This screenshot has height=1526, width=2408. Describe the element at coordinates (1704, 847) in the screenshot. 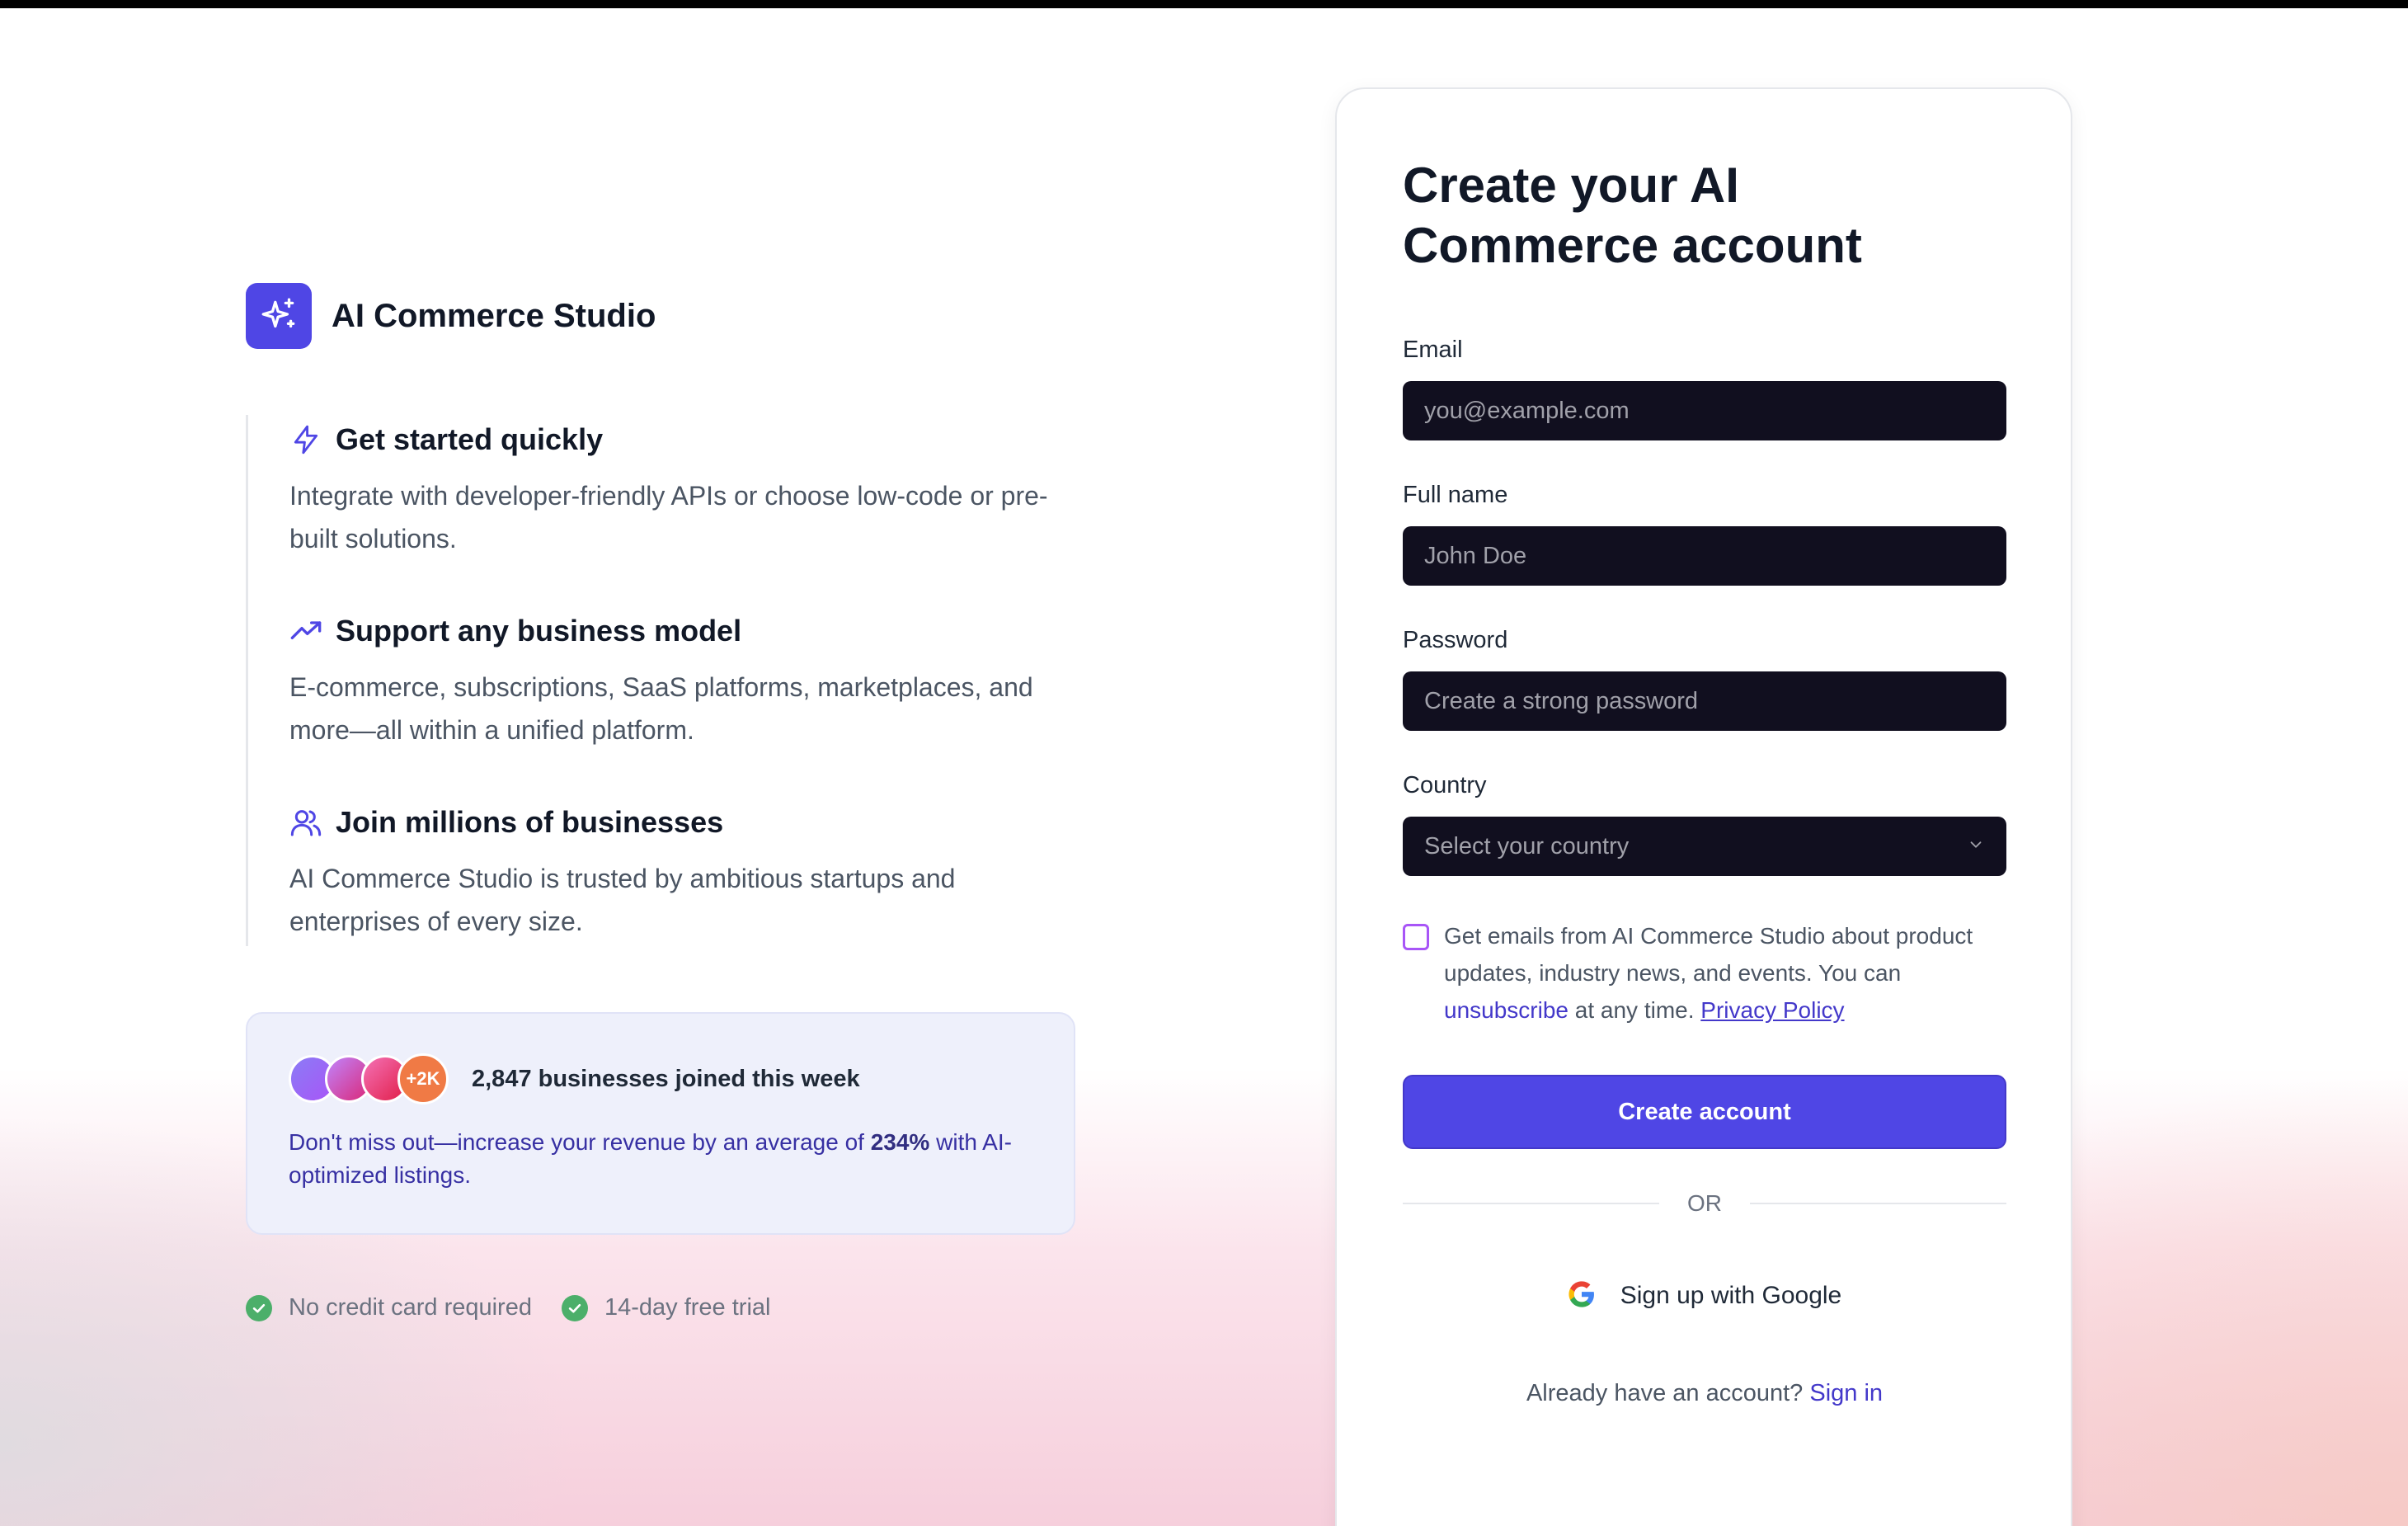

I see `country-select: Select your country` at that location.